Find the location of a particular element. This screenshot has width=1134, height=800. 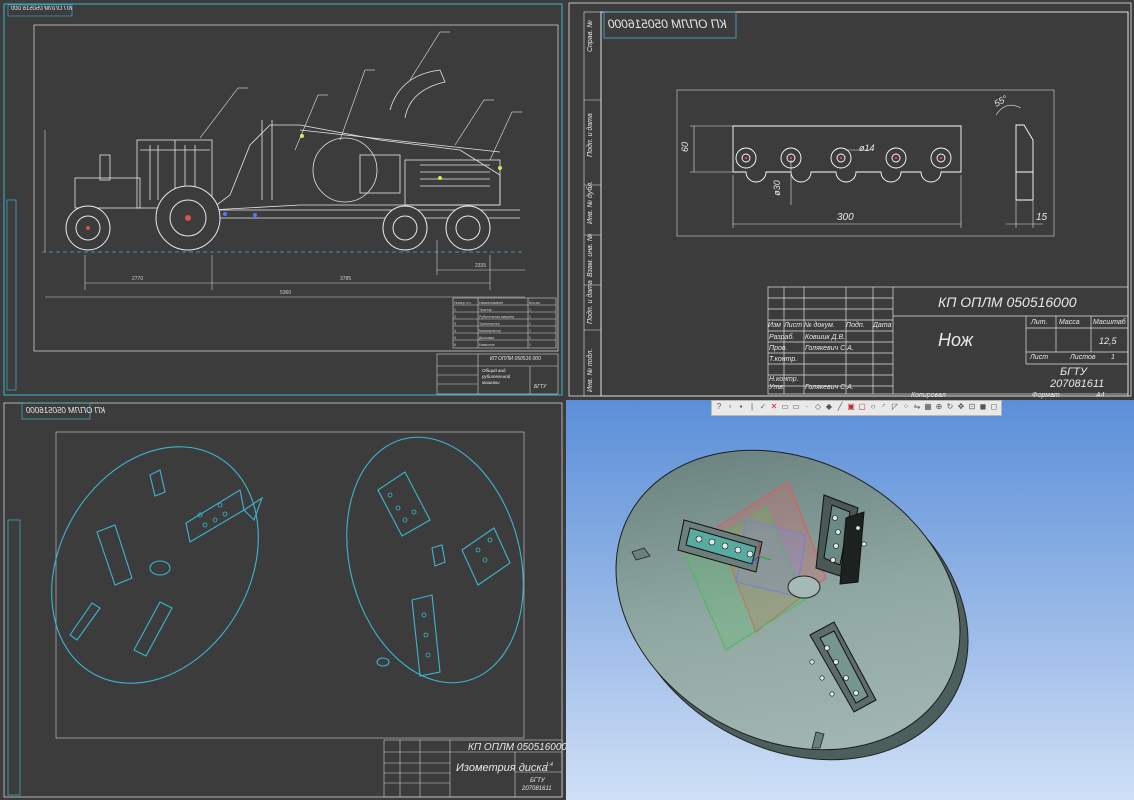

dim-15: 15 is located at coordinates (1042, 217).